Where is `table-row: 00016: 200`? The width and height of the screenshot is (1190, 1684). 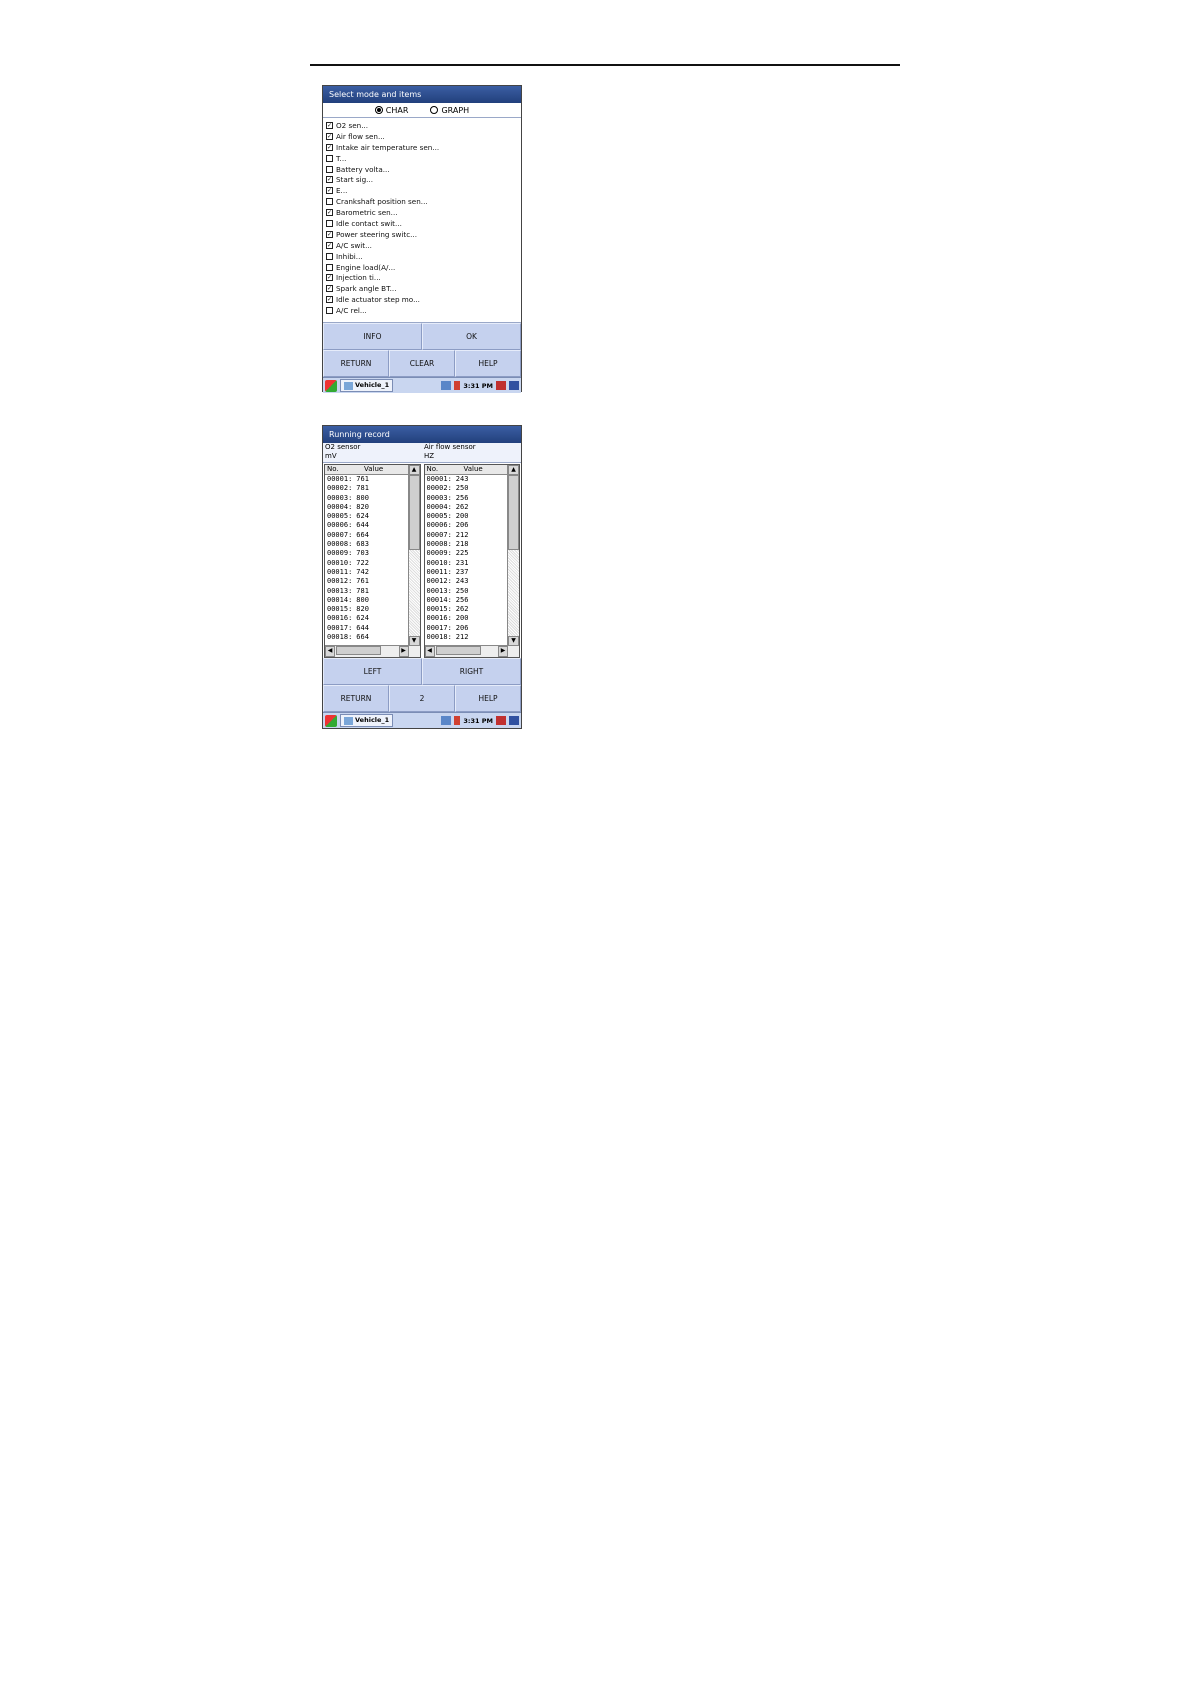 table-row: 00016: 200 is located at coordinates (467, 618).